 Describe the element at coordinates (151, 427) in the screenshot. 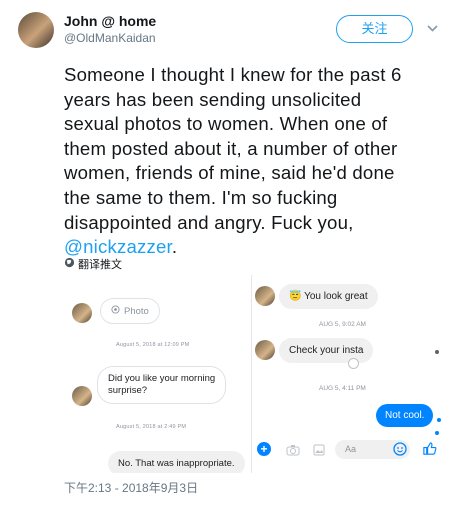

I see `message-timestamp: August 5, 2018 at 2:49 PM` at that location.